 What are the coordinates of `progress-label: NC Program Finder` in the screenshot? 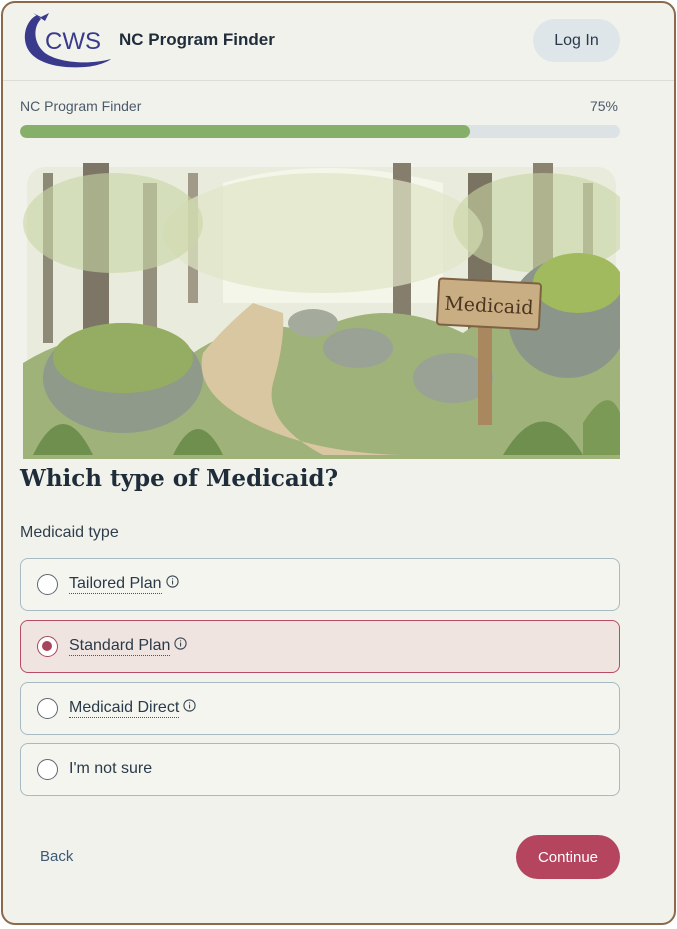 It's located at (81, 106).